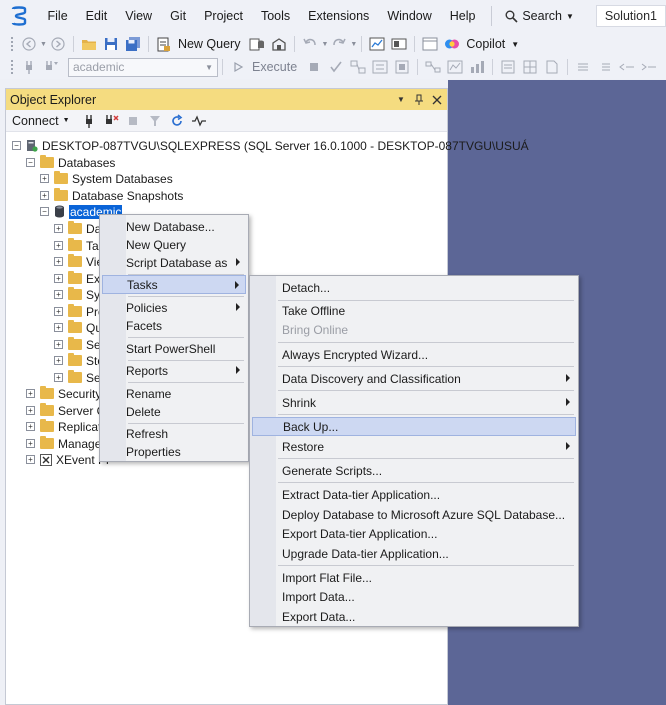 Image resolution: width=666 pixels, height=705 pixels. I want to click on tree-node-child: + Sto, so click(79, 360).